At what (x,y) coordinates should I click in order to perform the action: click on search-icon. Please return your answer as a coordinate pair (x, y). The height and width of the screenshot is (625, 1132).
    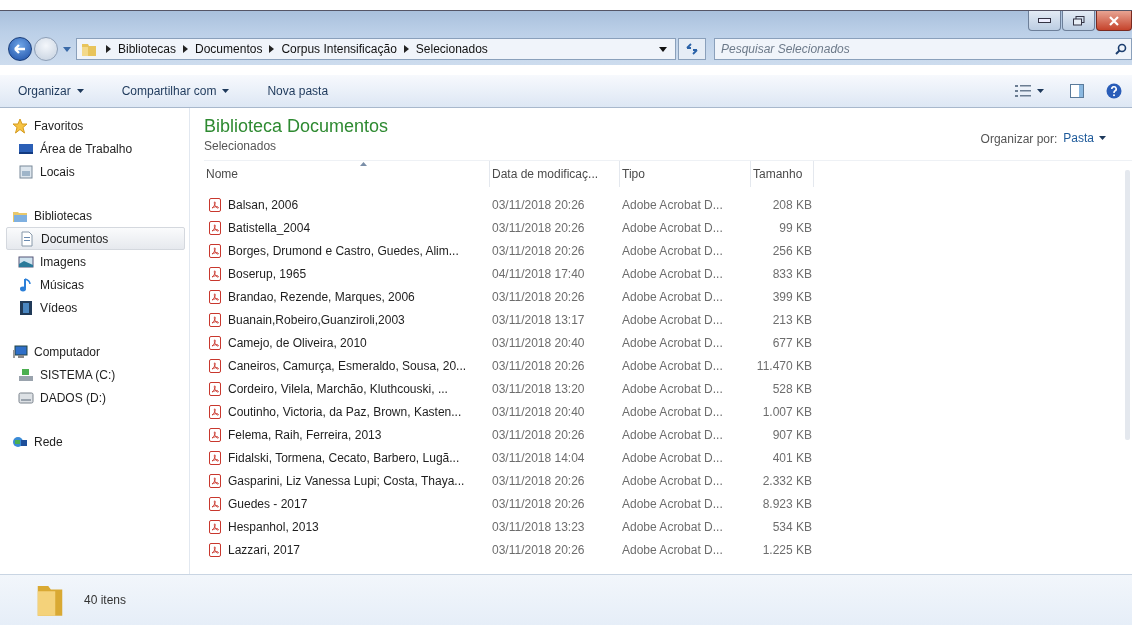
    Looking at the image, I should click on (1121, 49).